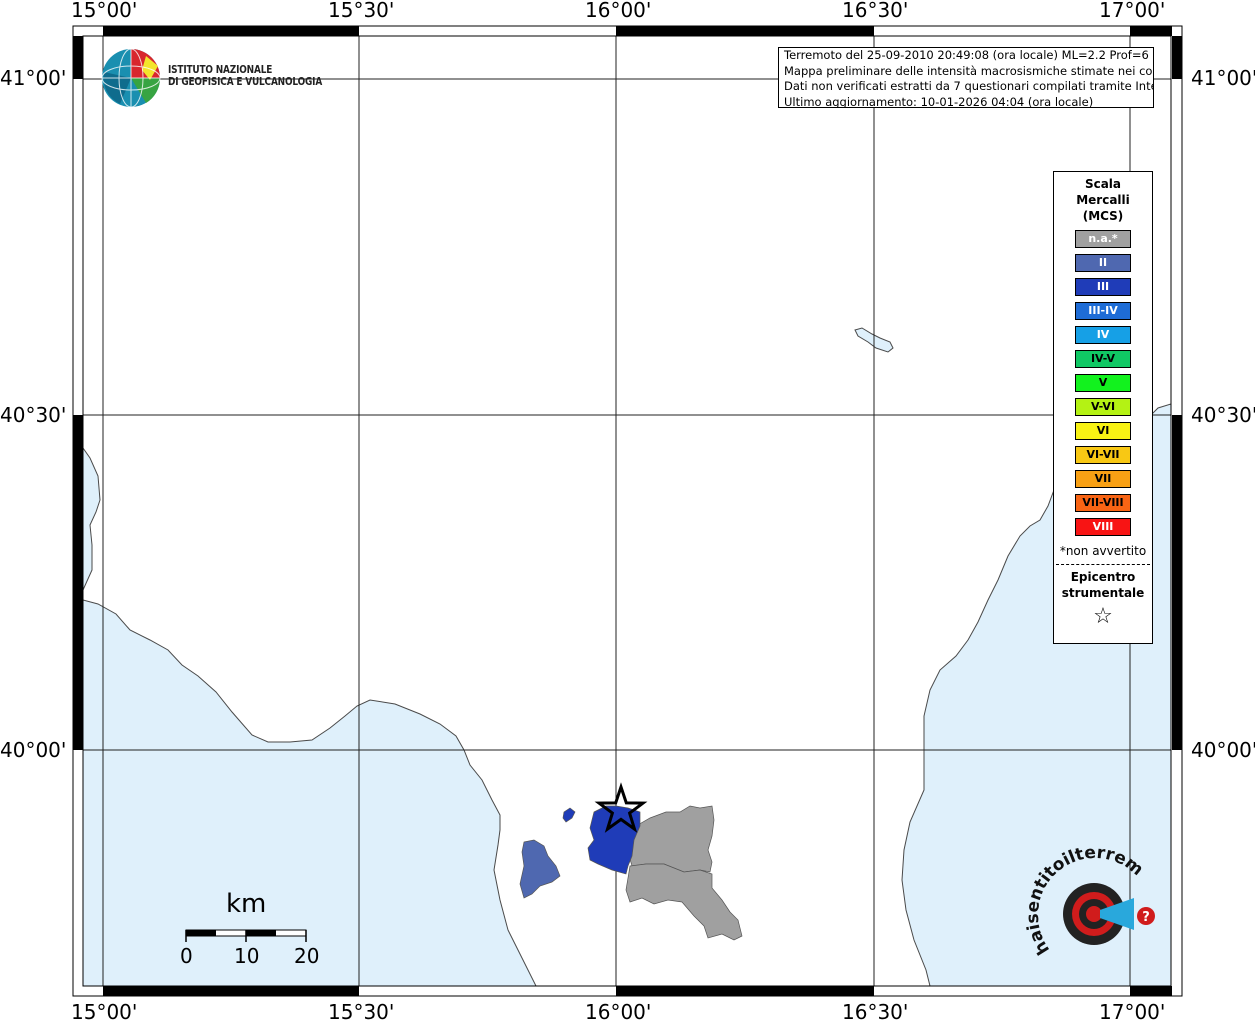 The image size is (1255, 1024). What do you see at coordinates (361, 1012) in the screenshot?
I see `lon-label-bottom-15-30: 15°30'` at bounding box center [361, 1012].